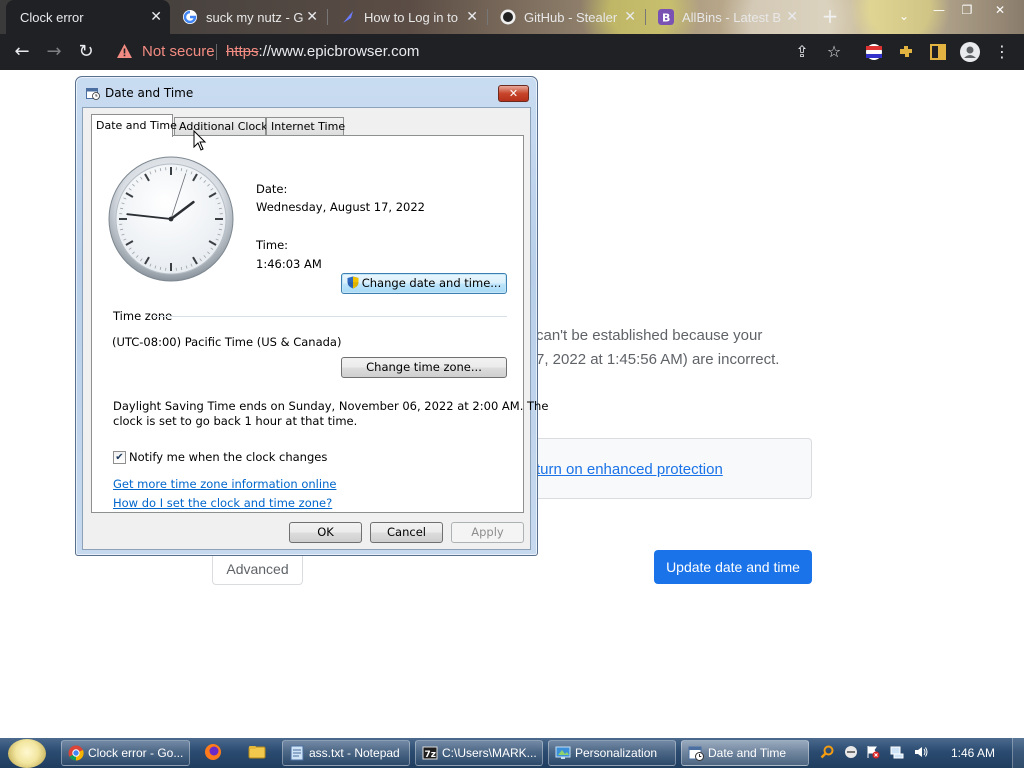 This screenshot has height=768, width=1024. I want to click on notify-label: Notify me when the clock changes, so click(228, 457).